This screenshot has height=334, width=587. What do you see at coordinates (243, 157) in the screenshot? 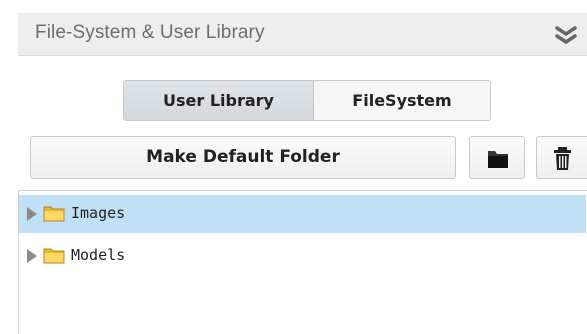
I see `make-default-folder-button: Make Default Folder` at bounding box center [243, 157].